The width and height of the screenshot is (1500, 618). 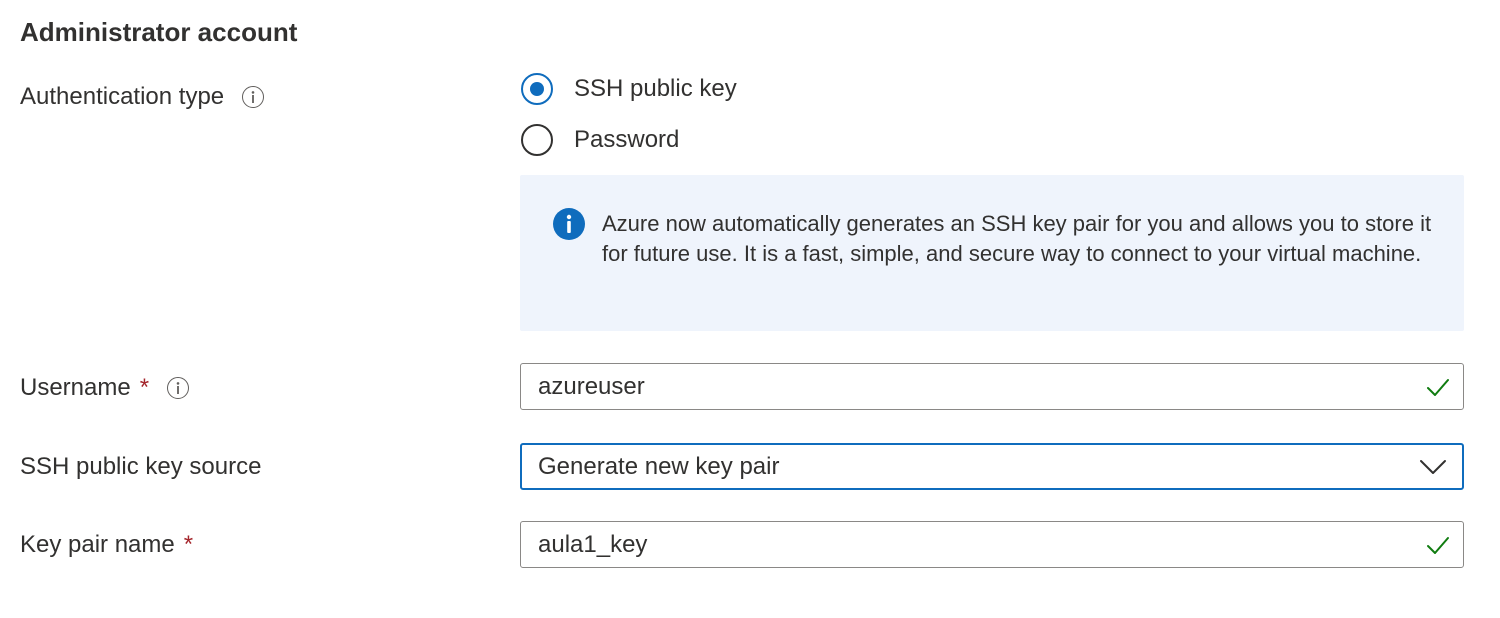 What do you see at coordinates (970, 467) in the screenshot?
I see `ssh-key-source-selected-value: Generate new key pair` at bounding box center [970, 467].